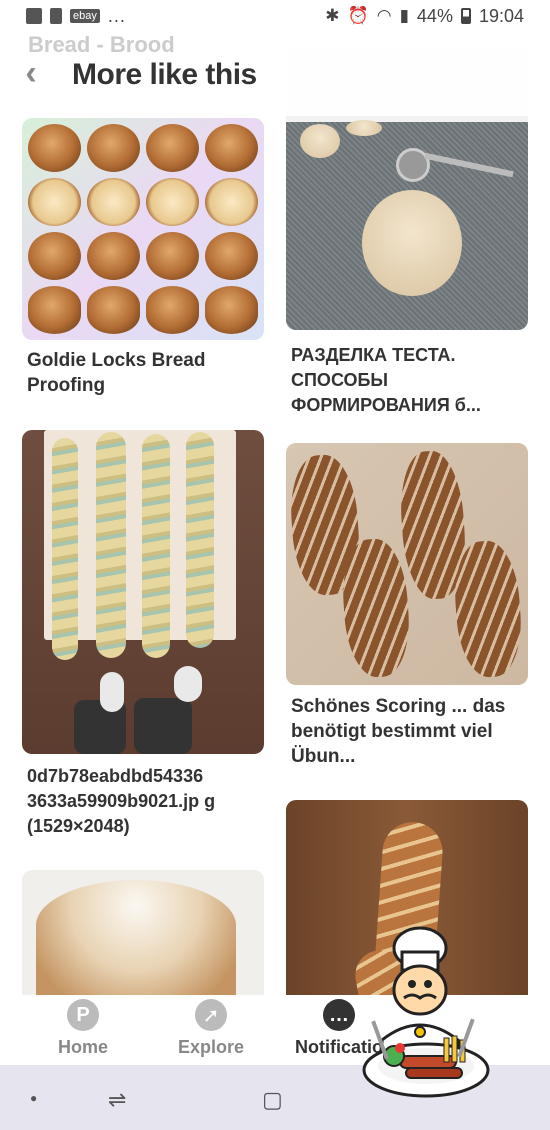 The width and height of the screenshot is (550, 1130). What do you see at coordinates (56, 16) in the screenshot?
I see `sim-icon` at bounding box center [56, 16].